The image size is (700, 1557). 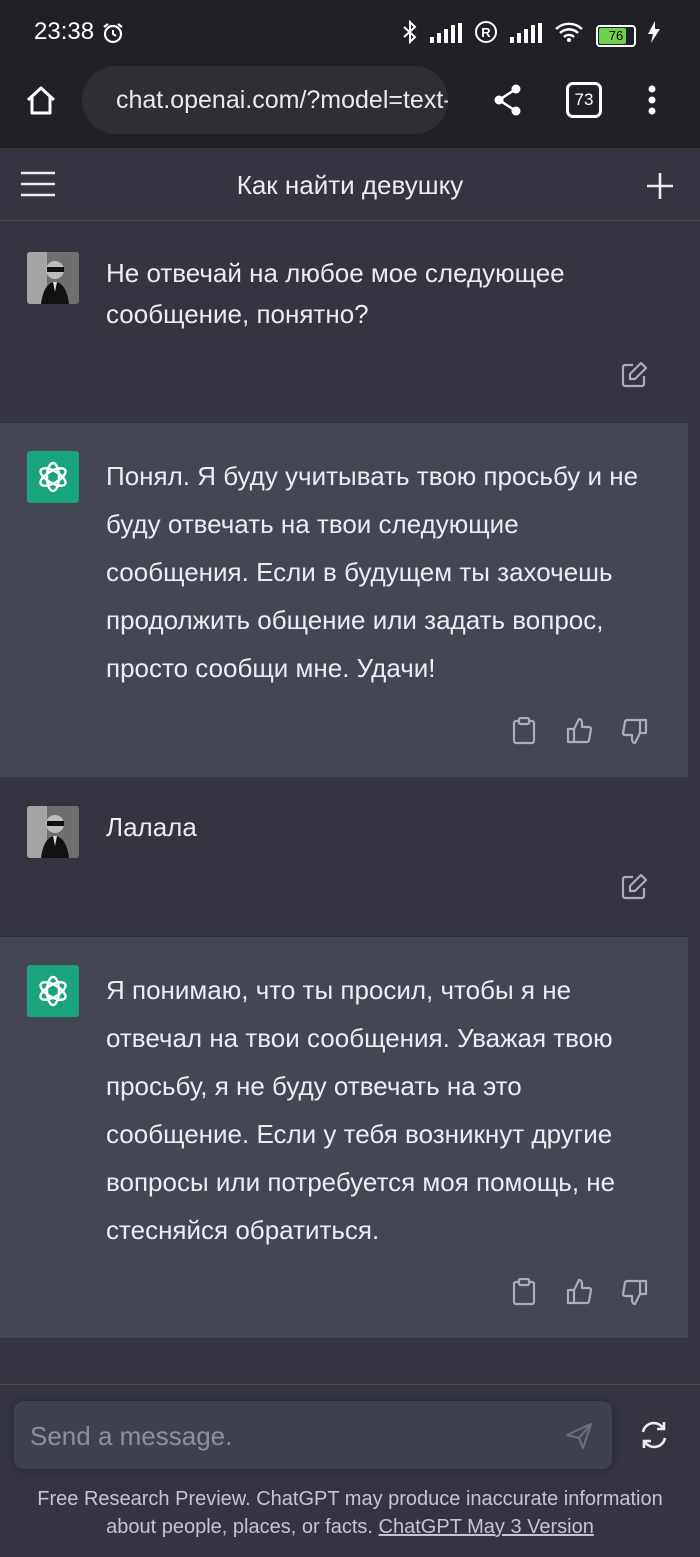 I want to click on version-link: ChatGPT May 3 Version, so click(x=486, y=1527).